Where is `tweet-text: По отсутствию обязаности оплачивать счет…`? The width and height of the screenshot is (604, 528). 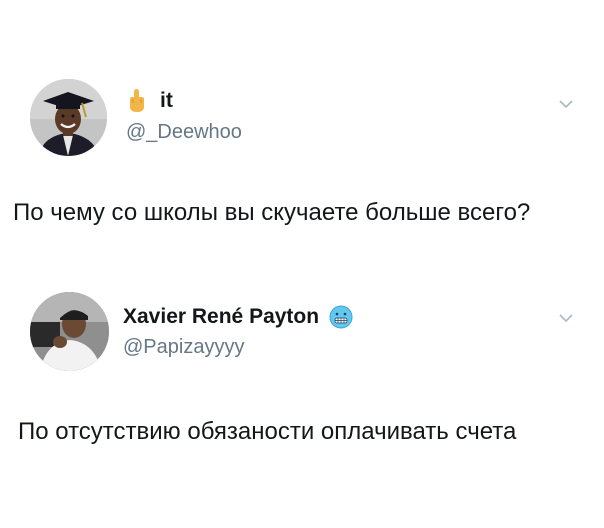
tweet-text: По отсутствию обязаности оплачивать счет… is located at coordinates (267, 431).